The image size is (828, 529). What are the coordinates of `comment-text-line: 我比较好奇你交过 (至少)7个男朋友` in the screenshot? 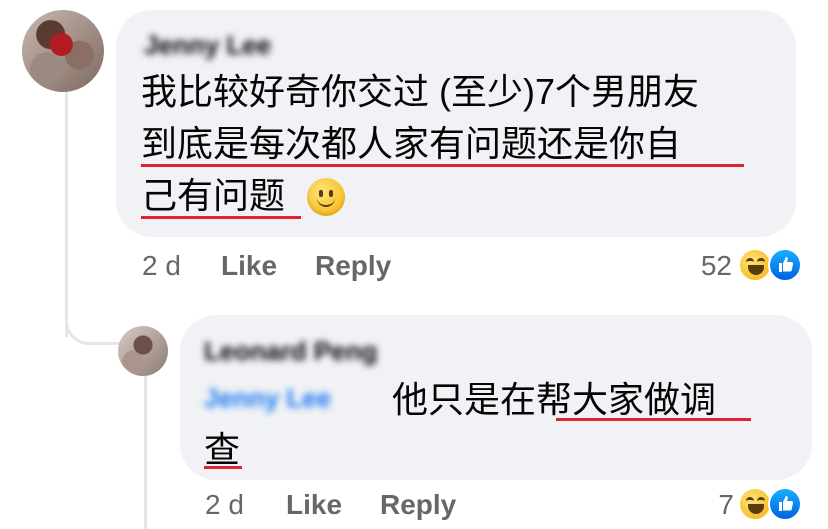 It's located at (420, 91).